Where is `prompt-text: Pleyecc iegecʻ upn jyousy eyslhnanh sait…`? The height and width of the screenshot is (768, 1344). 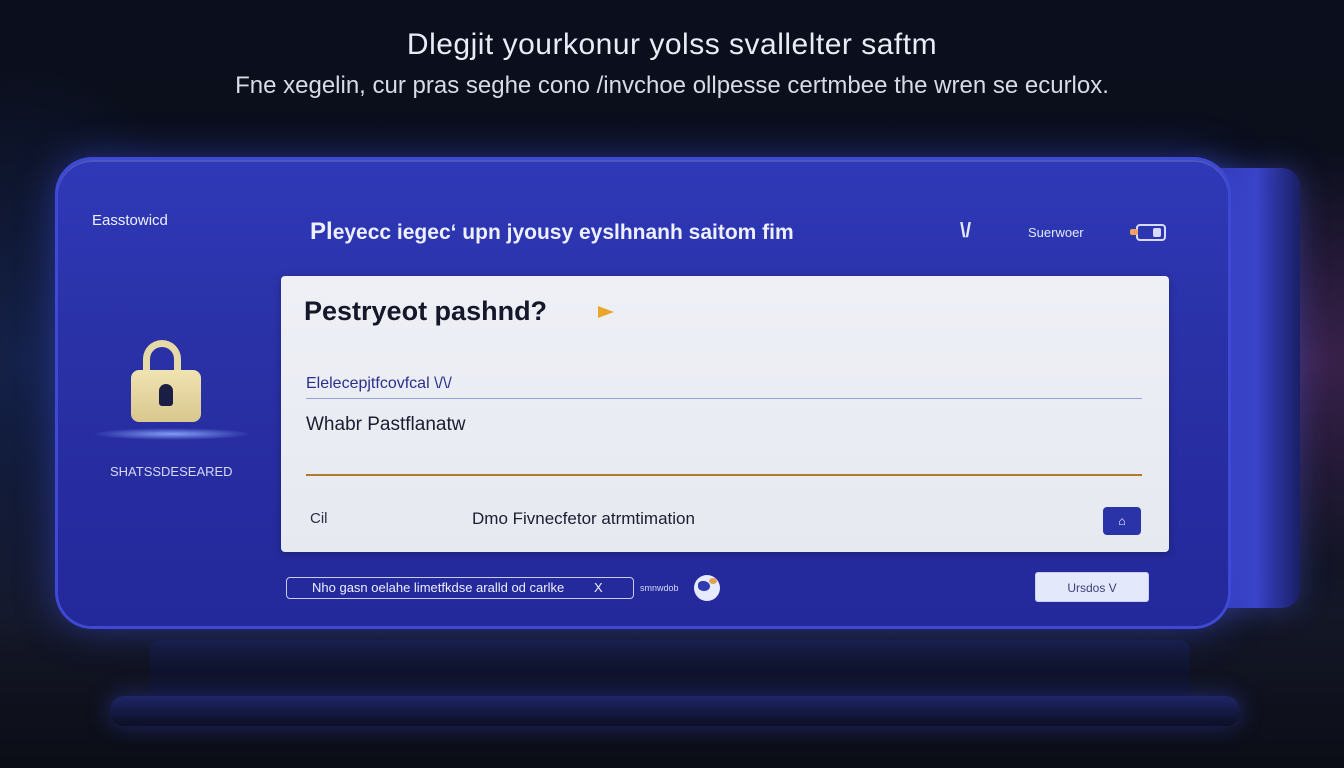
prompt-text: Pleyecc iegecʻ upn jyousy eyslhnanh sait… is located at coordinates (552, 232).